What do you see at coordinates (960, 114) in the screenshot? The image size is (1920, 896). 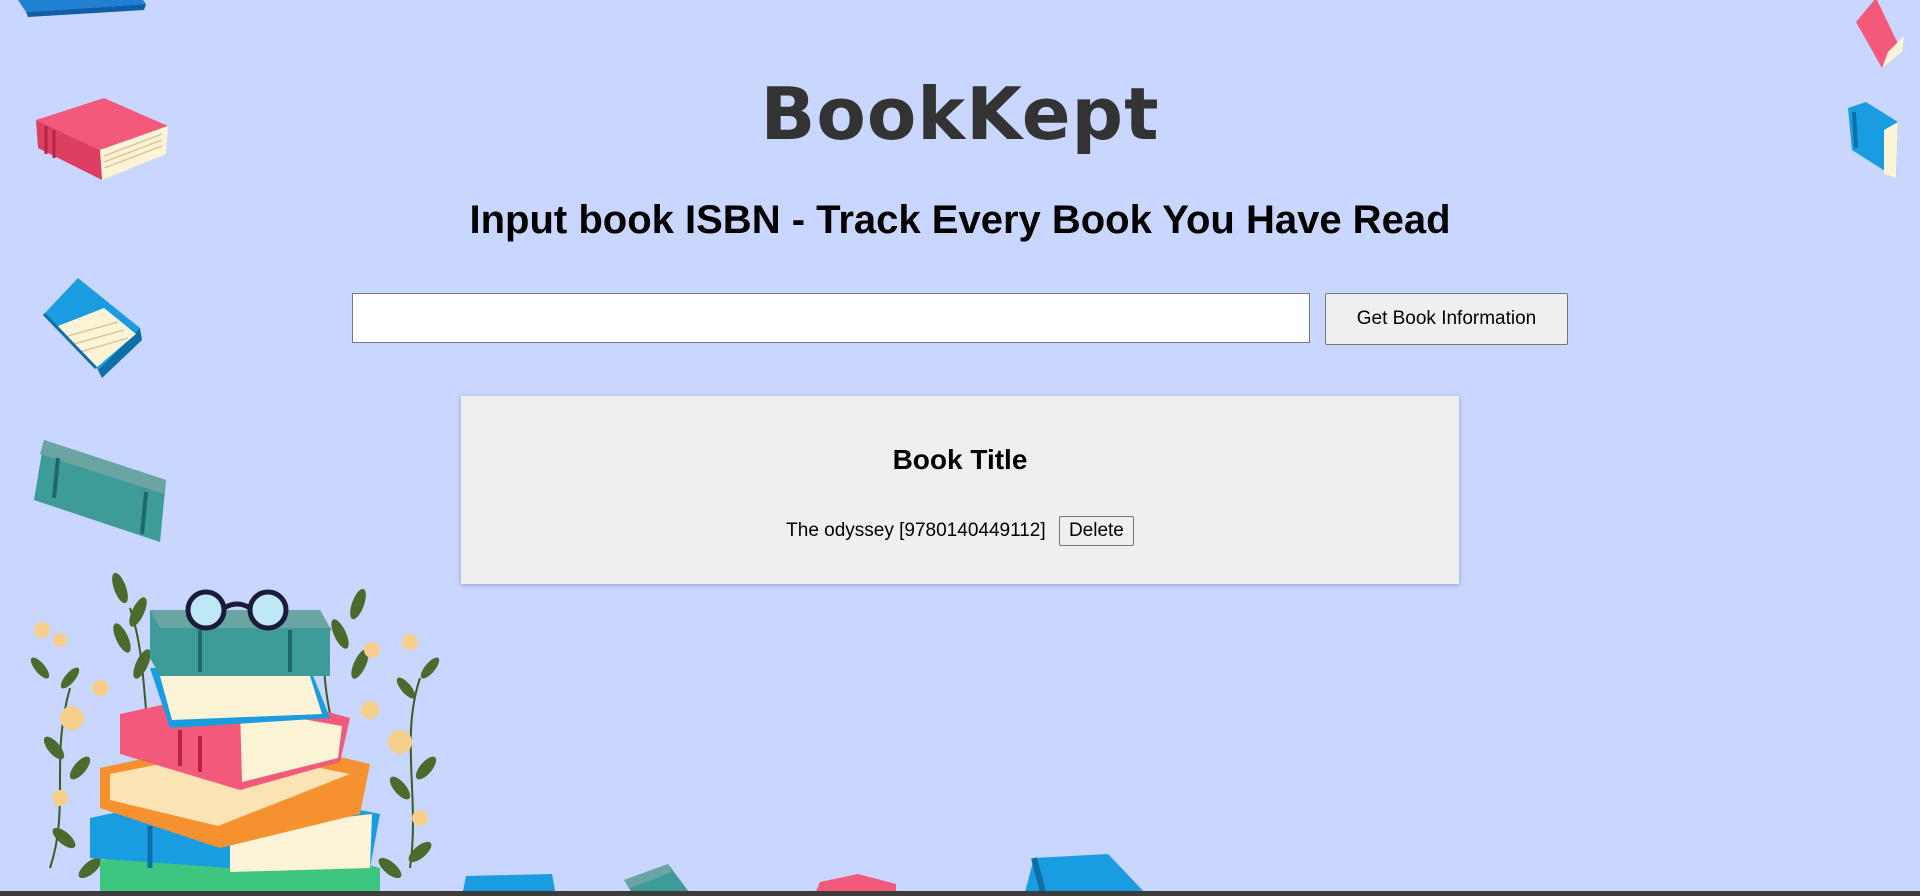 I see `app-logo: BookKept` at bounding box center [960, 114].